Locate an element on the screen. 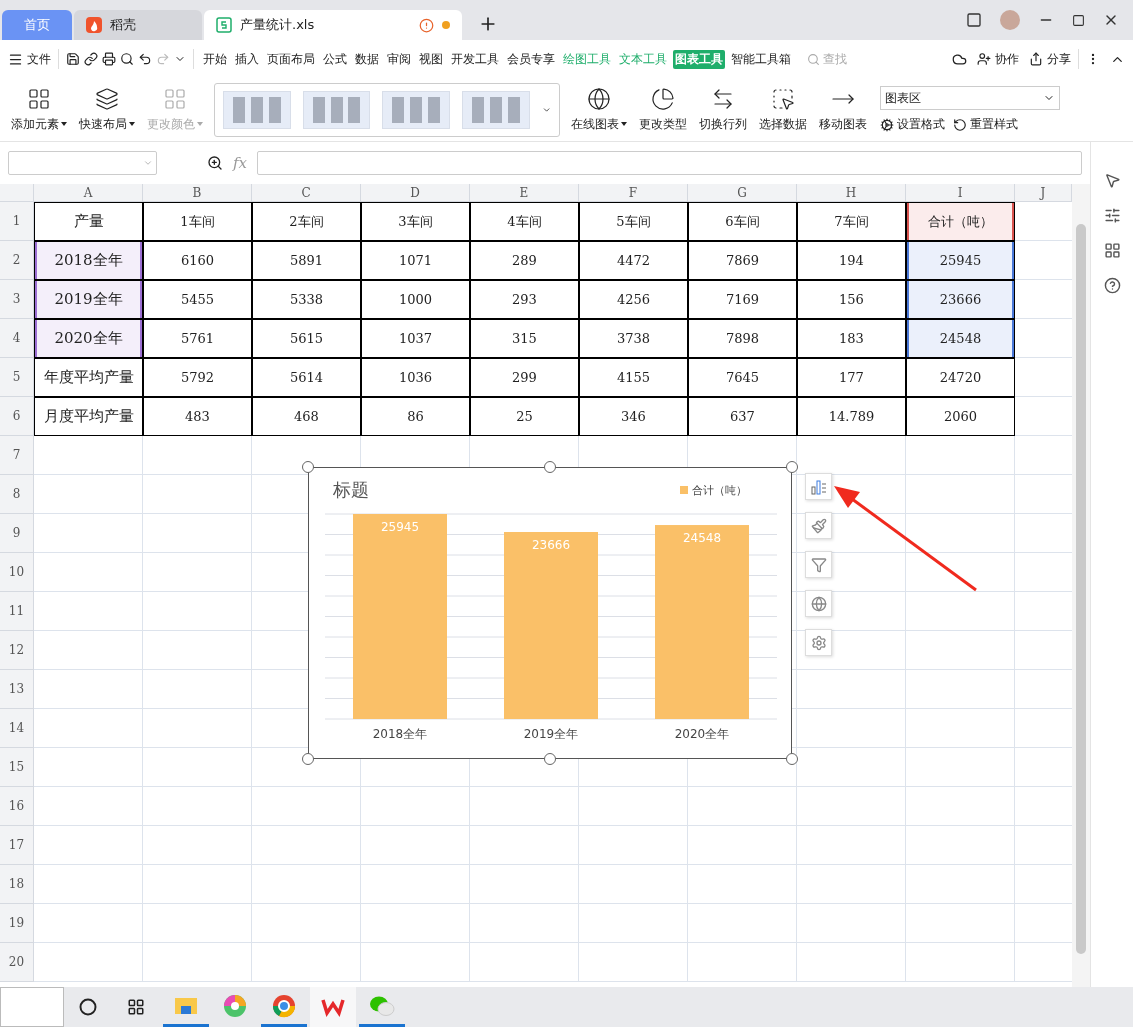 The height and width of the screenshot is (1027, 1133). row-header: 7 is located at coordinates (17, 455).